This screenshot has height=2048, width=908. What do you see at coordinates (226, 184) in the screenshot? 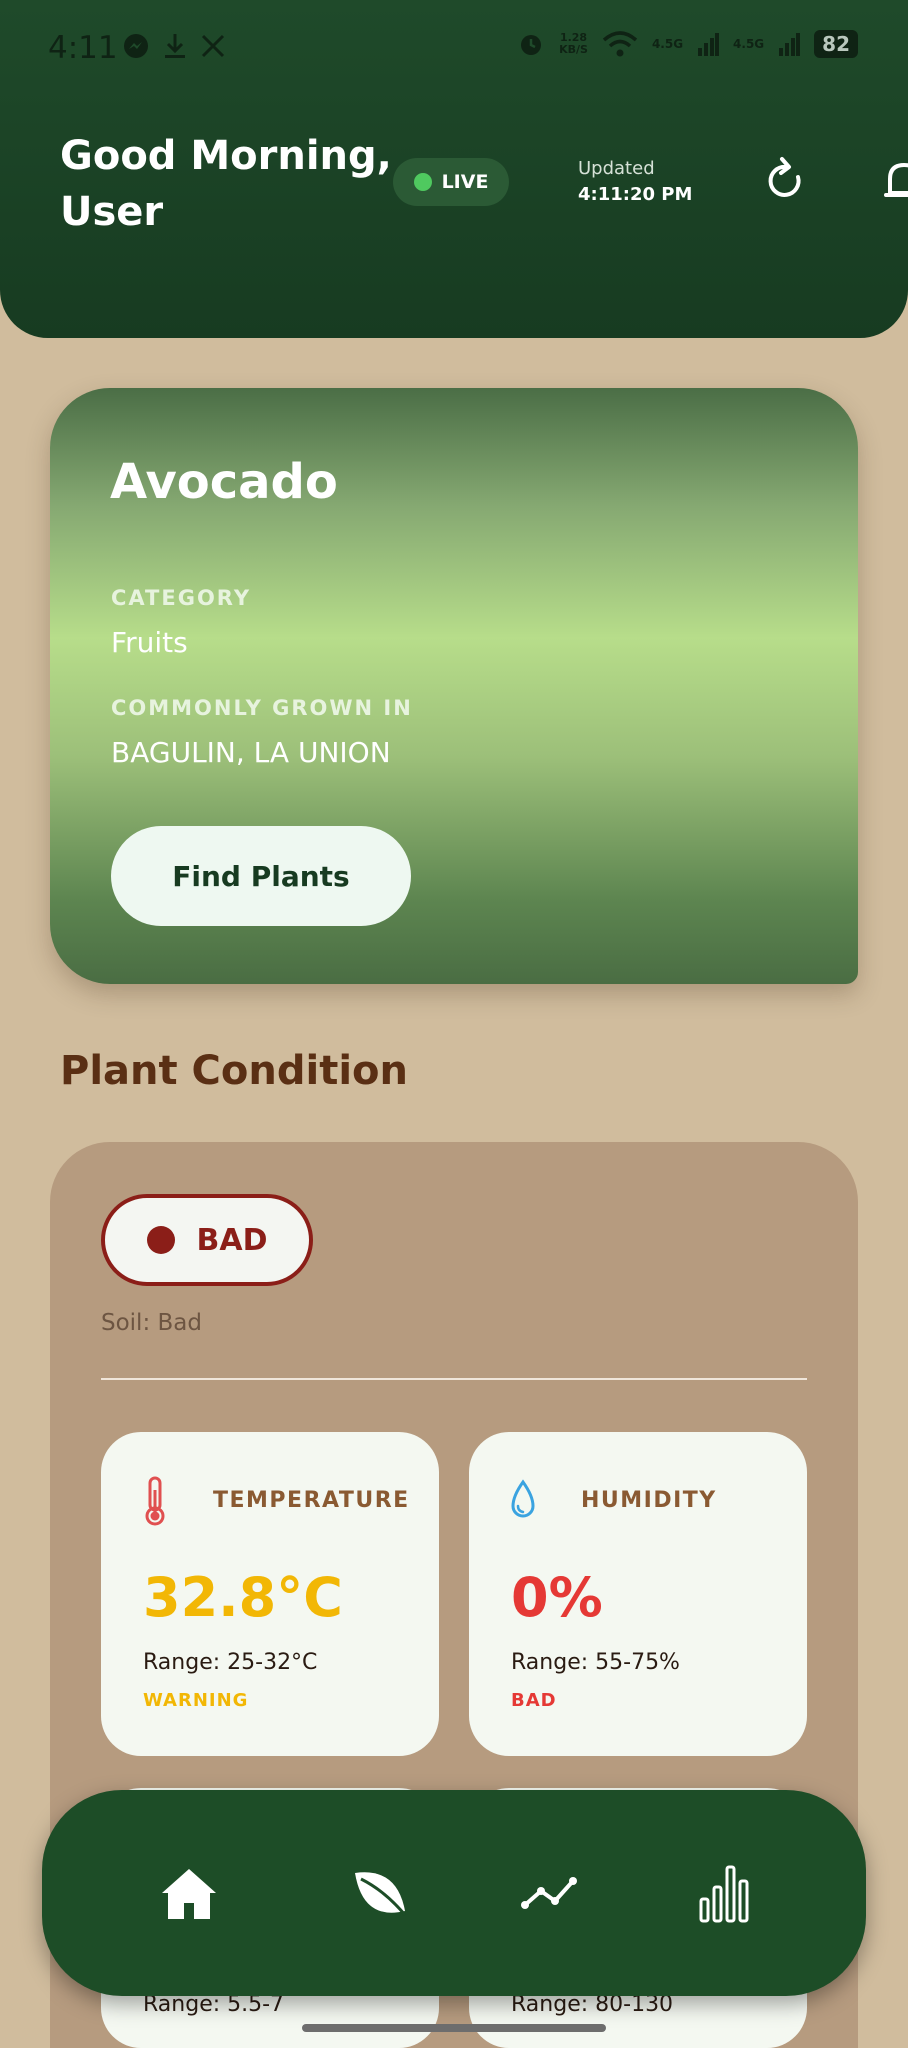
I see `greeting-title: Good Morning, User` at bounding box center [226, 184].